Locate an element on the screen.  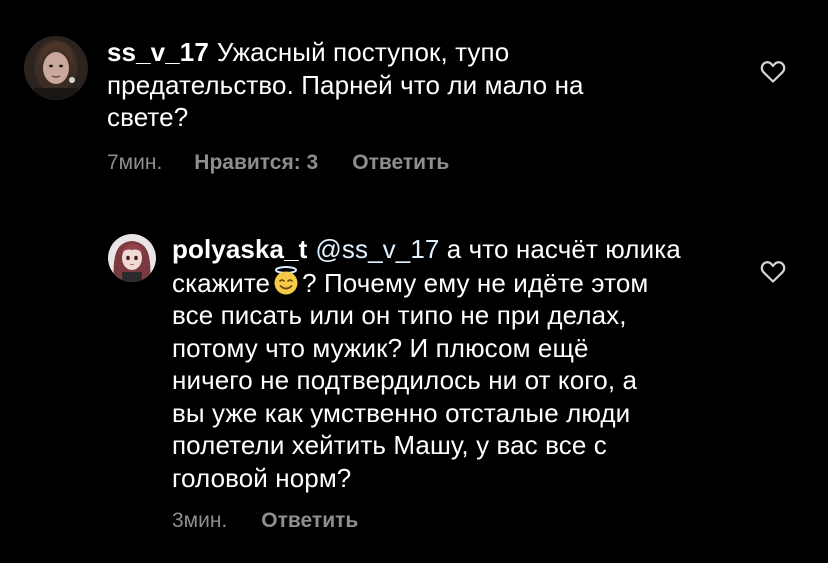
comment-text-segment: Ужасный поступок, тупо is located at coordinates (363, 52).